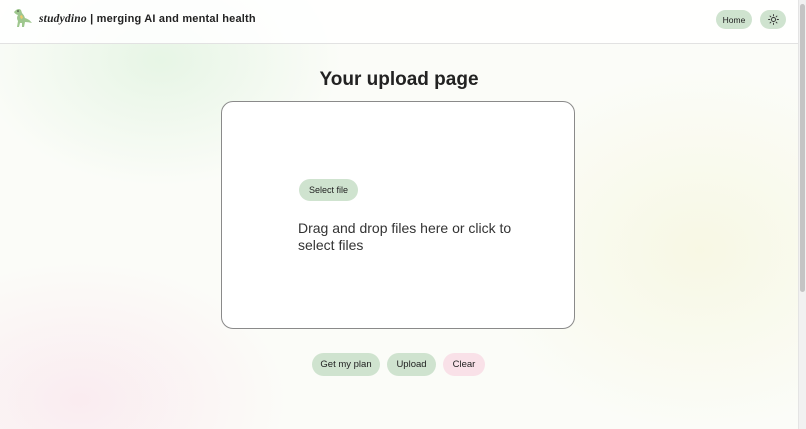  I want to click on clear-button: Clear, so click(464, 364).